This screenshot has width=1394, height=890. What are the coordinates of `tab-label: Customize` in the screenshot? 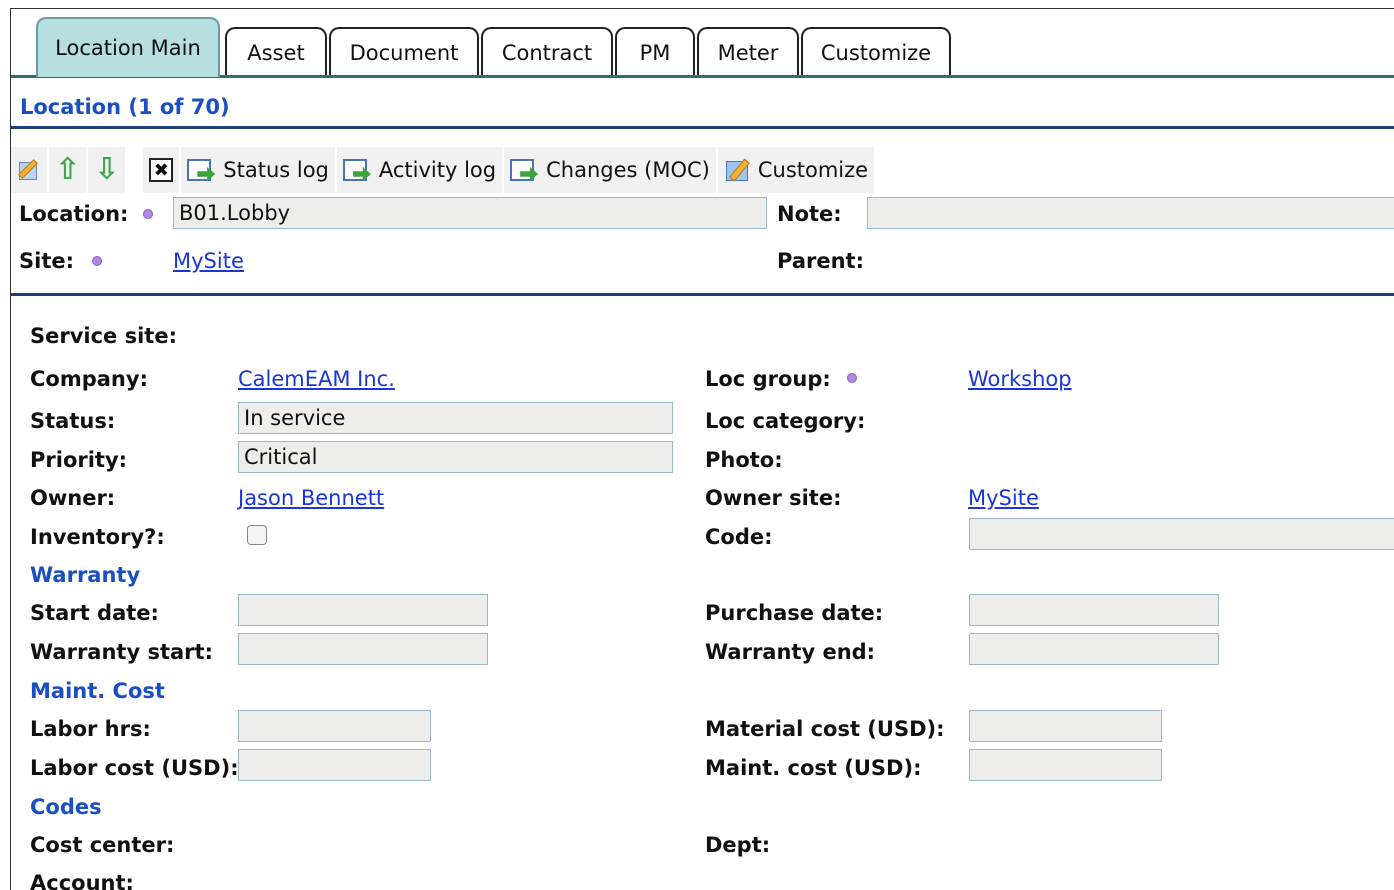 It's located at (876, 53).